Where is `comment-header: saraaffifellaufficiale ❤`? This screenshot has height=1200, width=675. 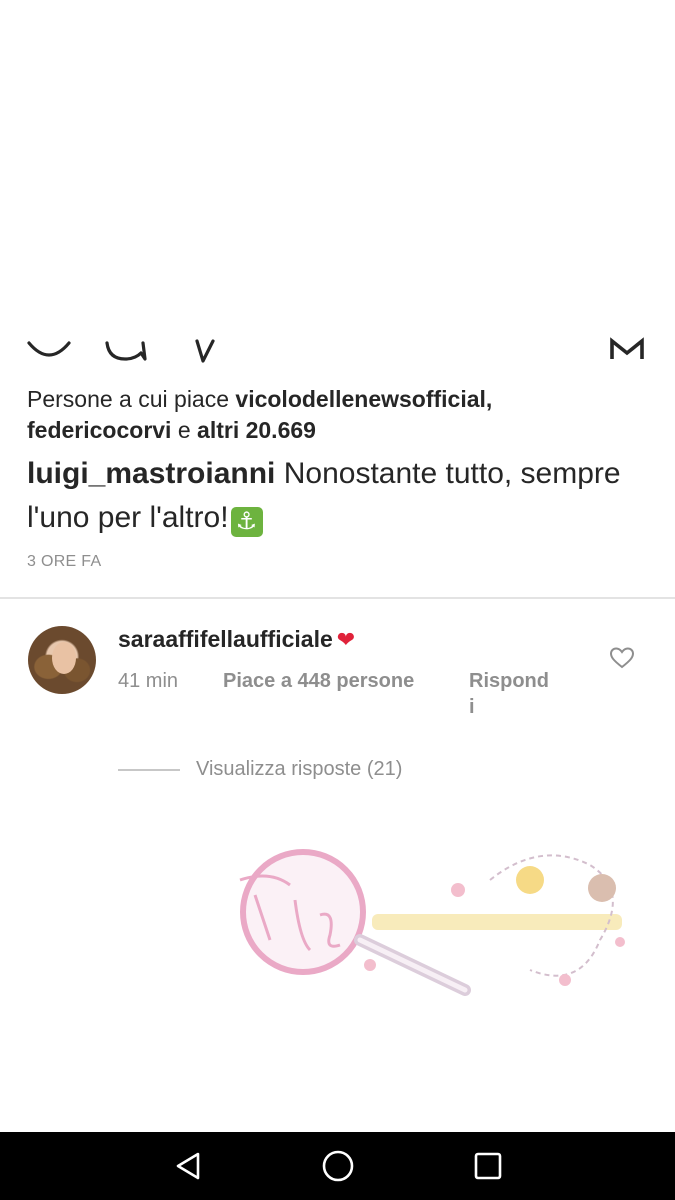 comment-header: saraaffifellaufficiale ❤ is located at coordinates (236, 639).